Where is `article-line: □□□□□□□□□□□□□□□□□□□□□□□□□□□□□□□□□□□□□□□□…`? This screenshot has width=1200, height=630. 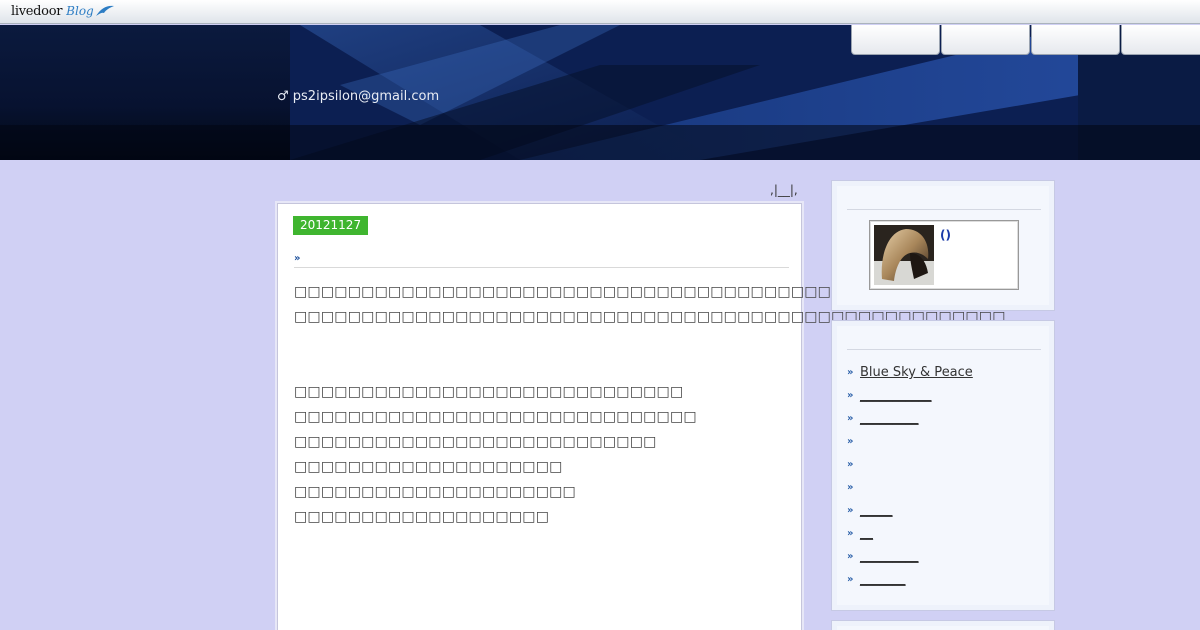 article-line: □□□□□□□□□□□□□□□□□□□□□□□□□□□□□□□□□□□□□□□□… is located at coordinates (650, 317).